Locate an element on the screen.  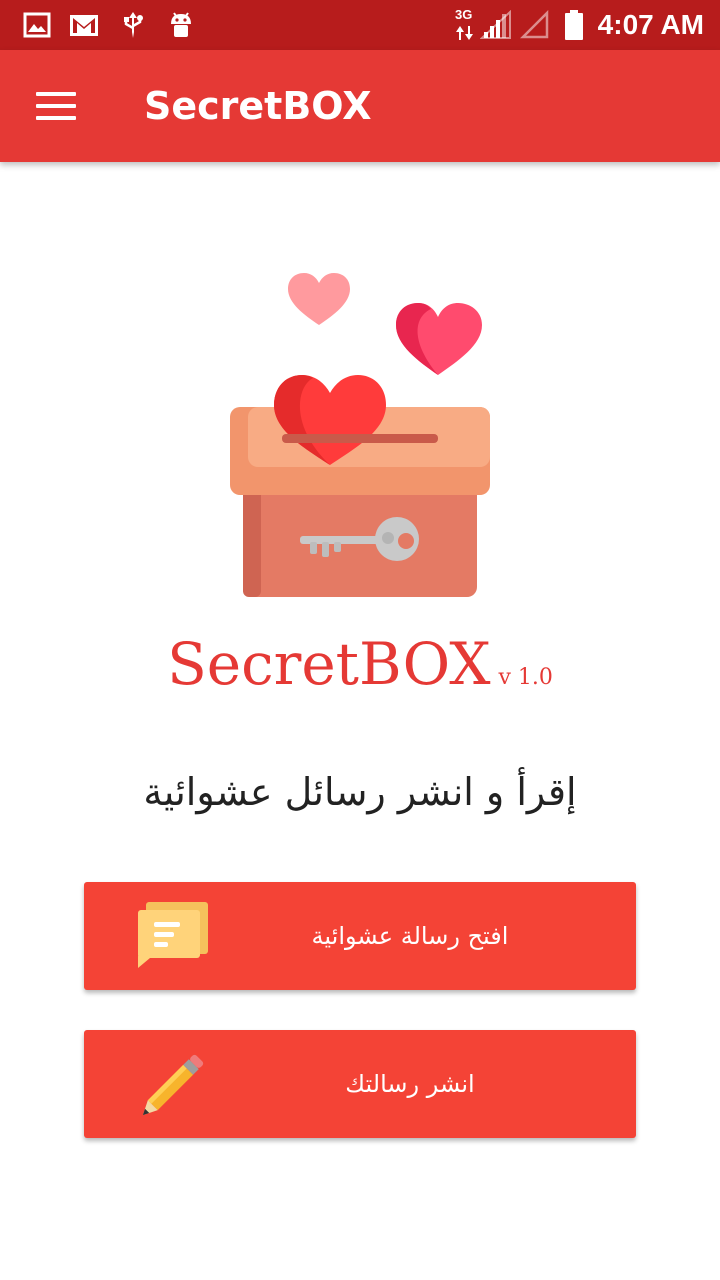
data-arrows-icon is located at coordinates (464, 33).